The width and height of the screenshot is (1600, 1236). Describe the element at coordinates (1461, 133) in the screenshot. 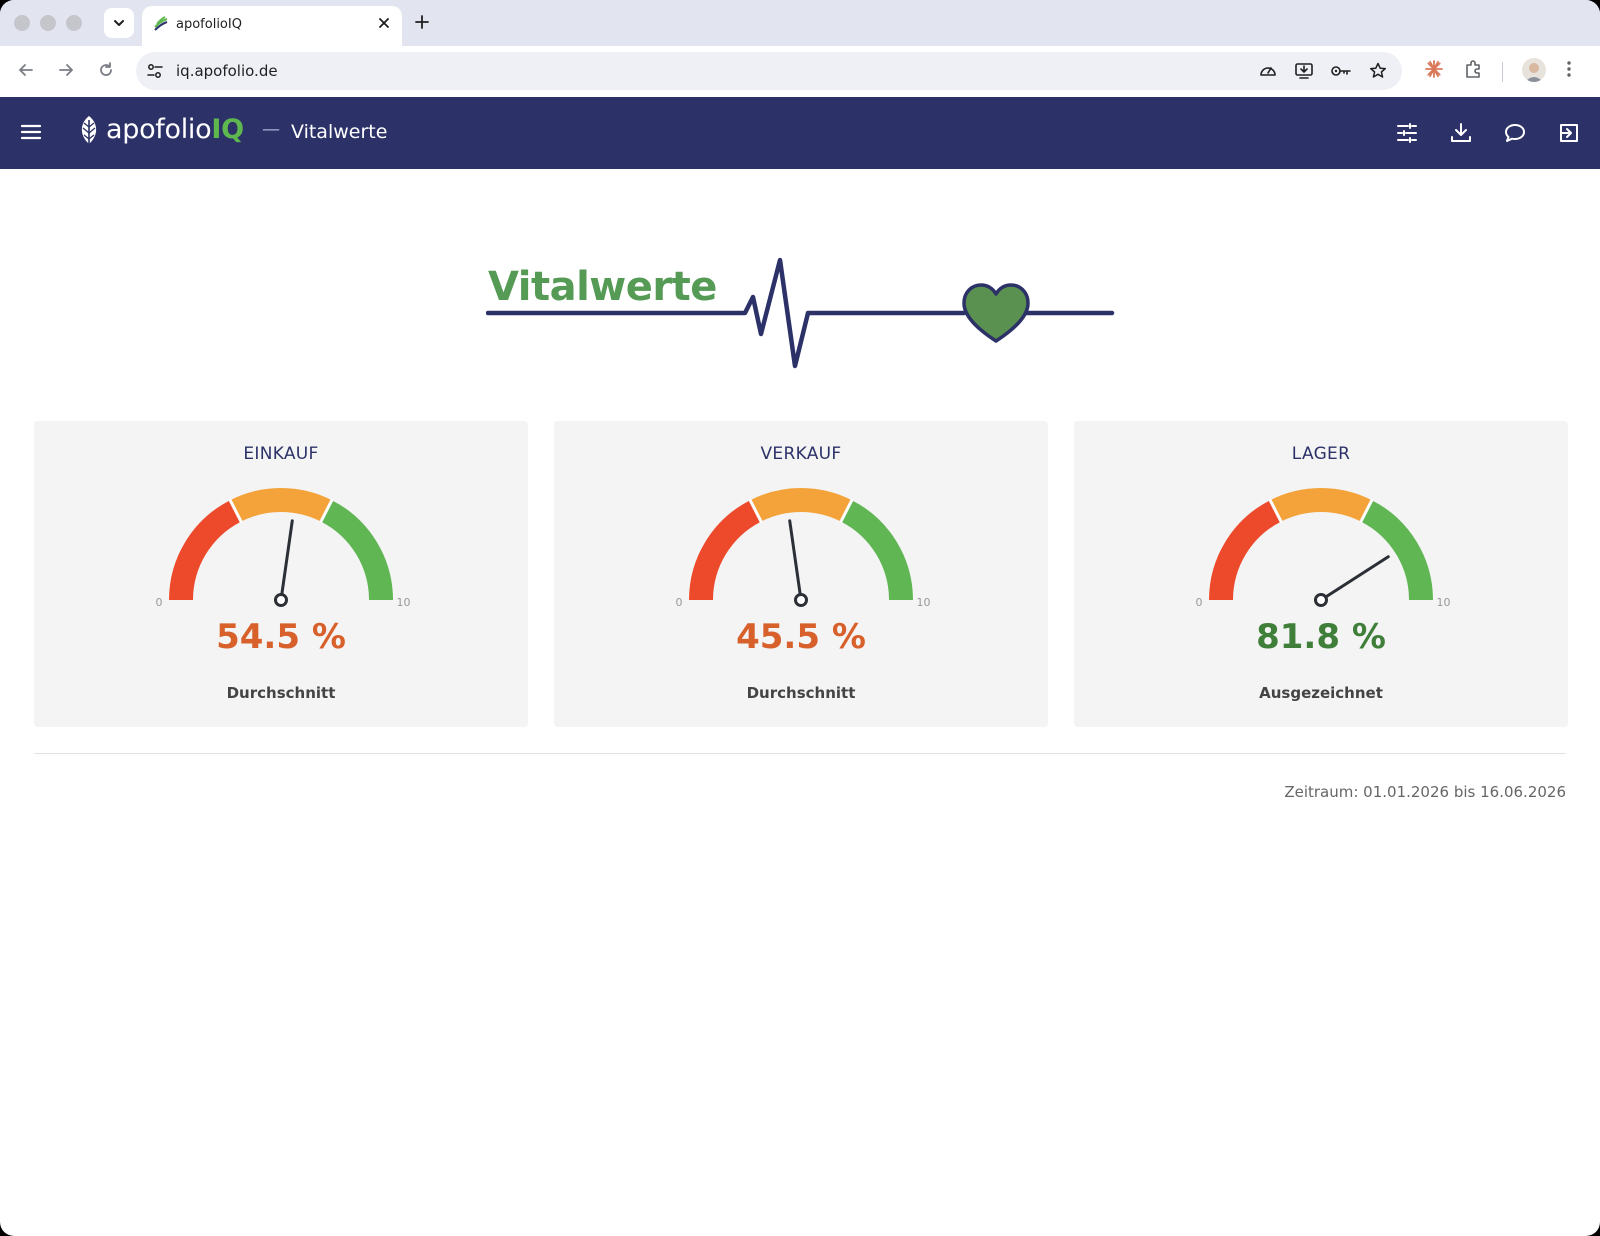

I see `download-icon` at that location.